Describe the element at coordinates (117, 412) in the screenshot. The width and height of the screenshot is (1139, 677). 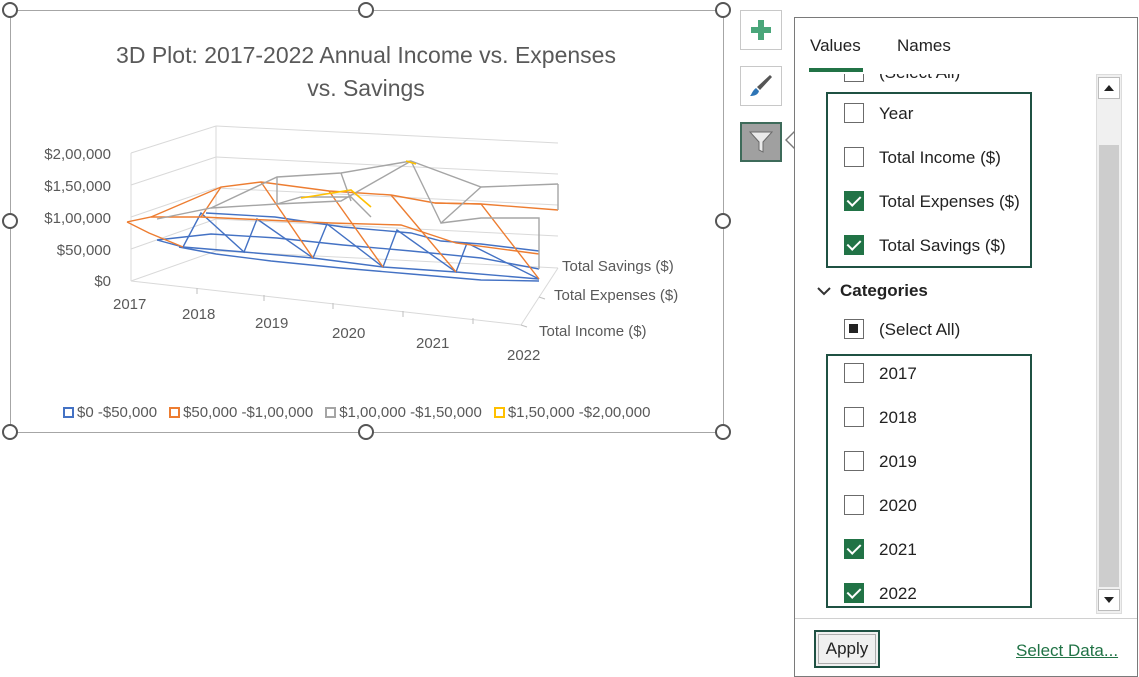
I see `legend-label: $0 -$50,000` at that location.